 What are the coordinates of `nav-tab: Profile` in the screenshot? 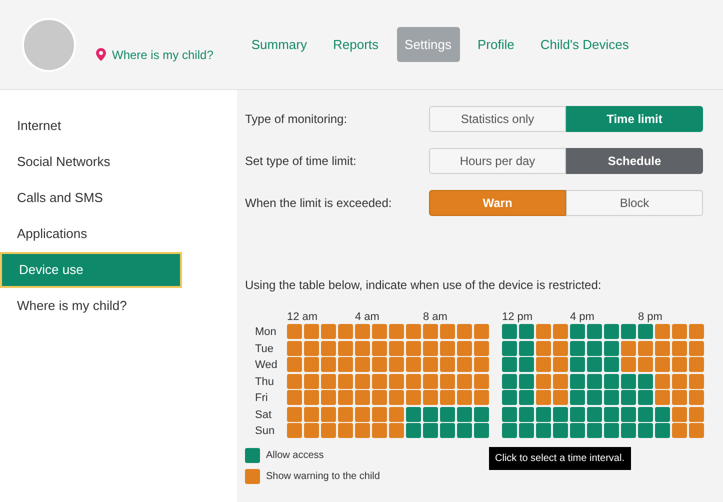 It's located at (496, 44).